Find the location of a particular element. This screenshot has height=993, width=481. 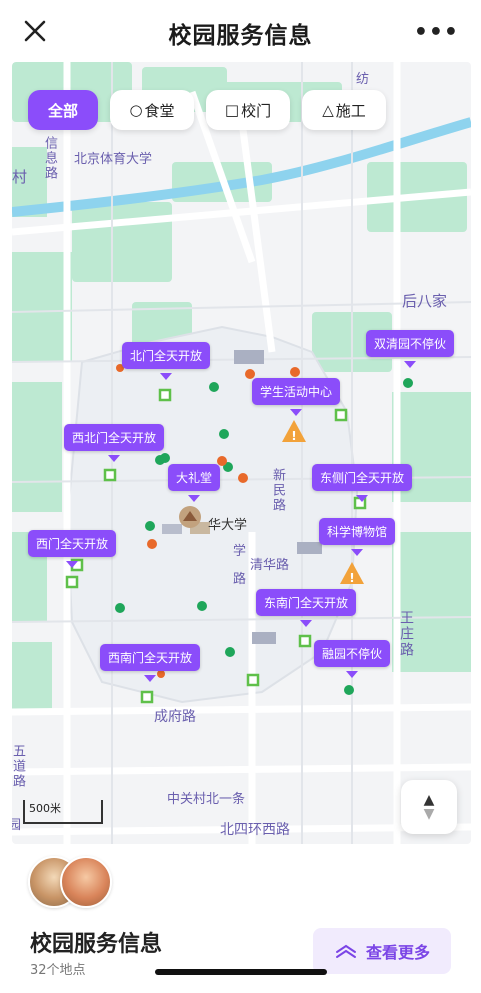

filter-construction-label: 施工 is located at coordinates (350, 110).